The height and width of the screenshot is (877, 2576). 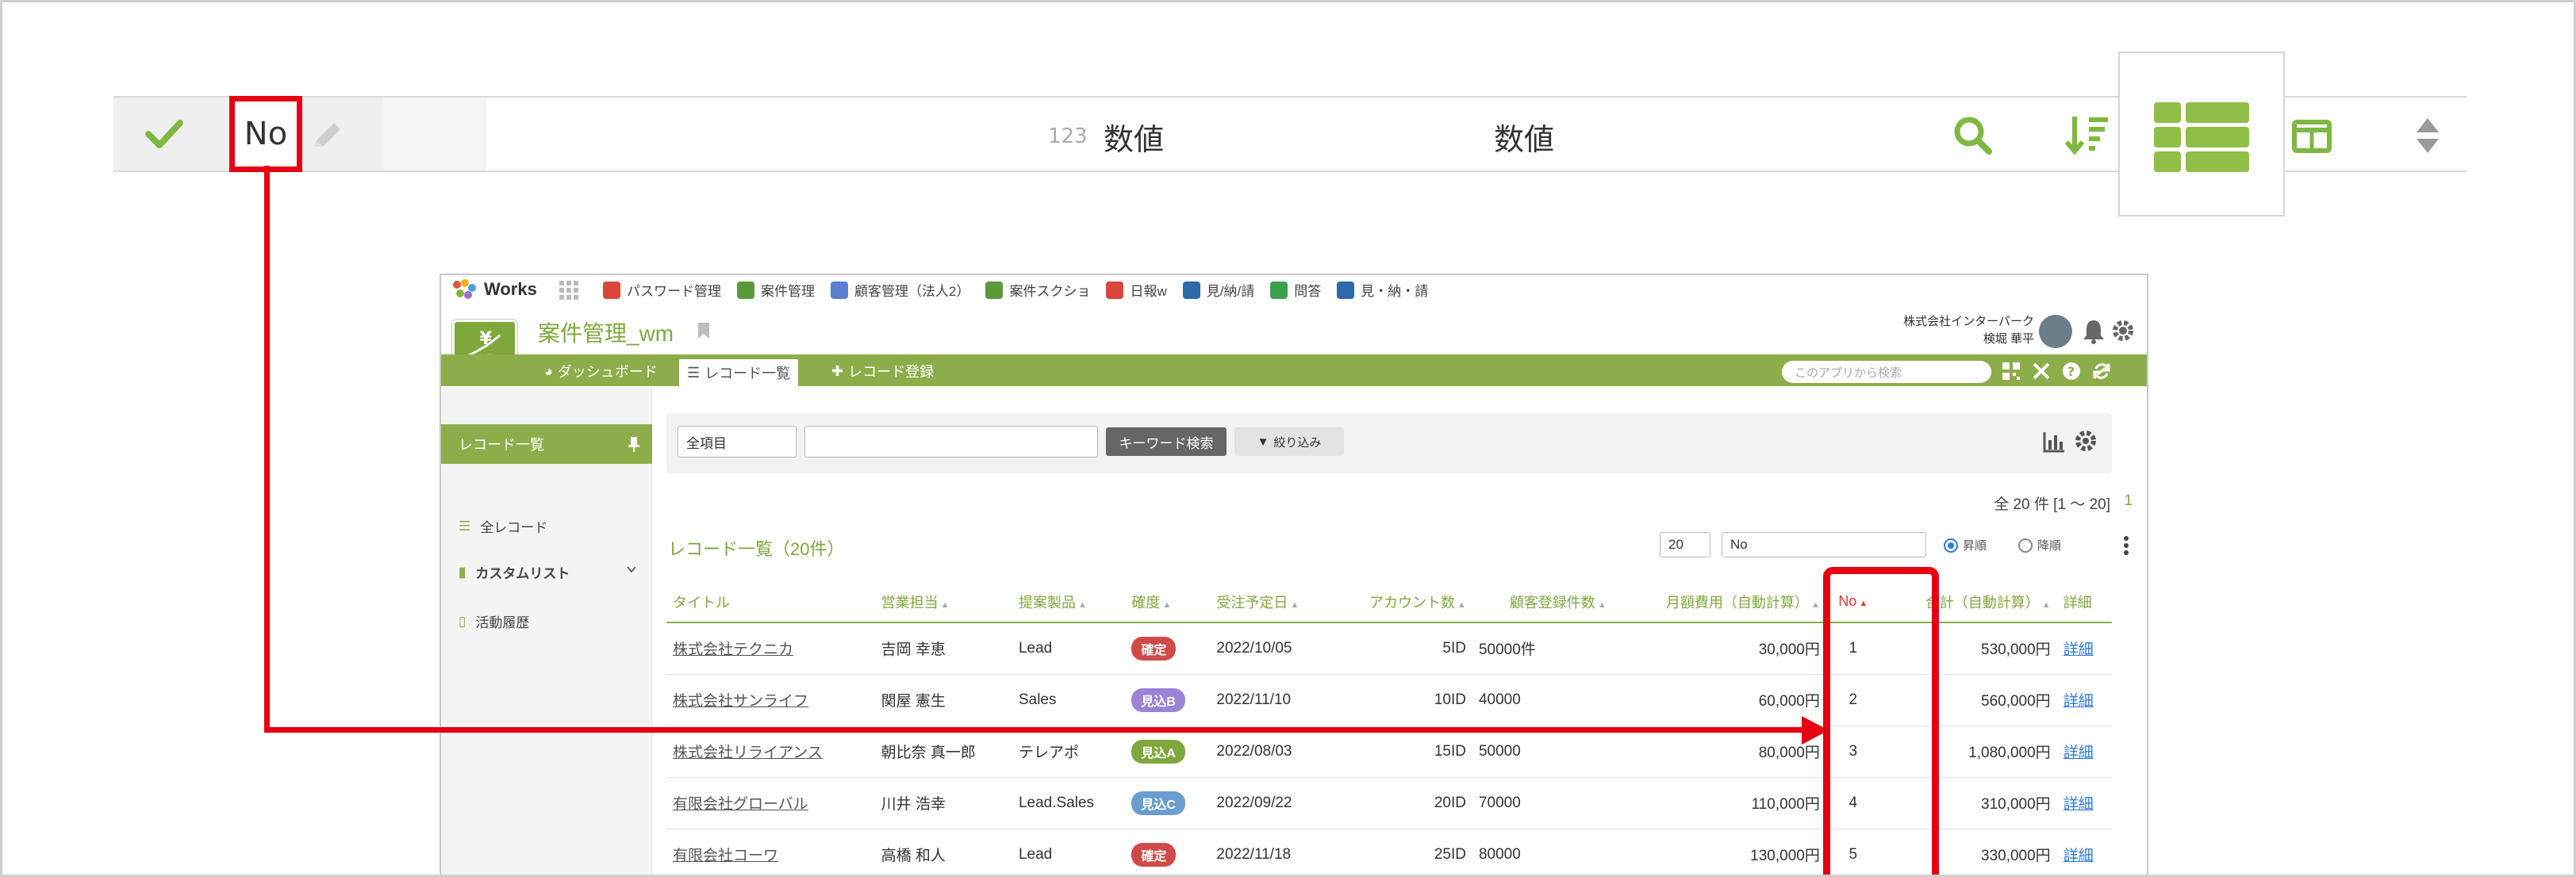 What do you see at coordinates (2312, 136) in the screenshot?
I see `column-layout-icon` at bounding box center [2312, 136].